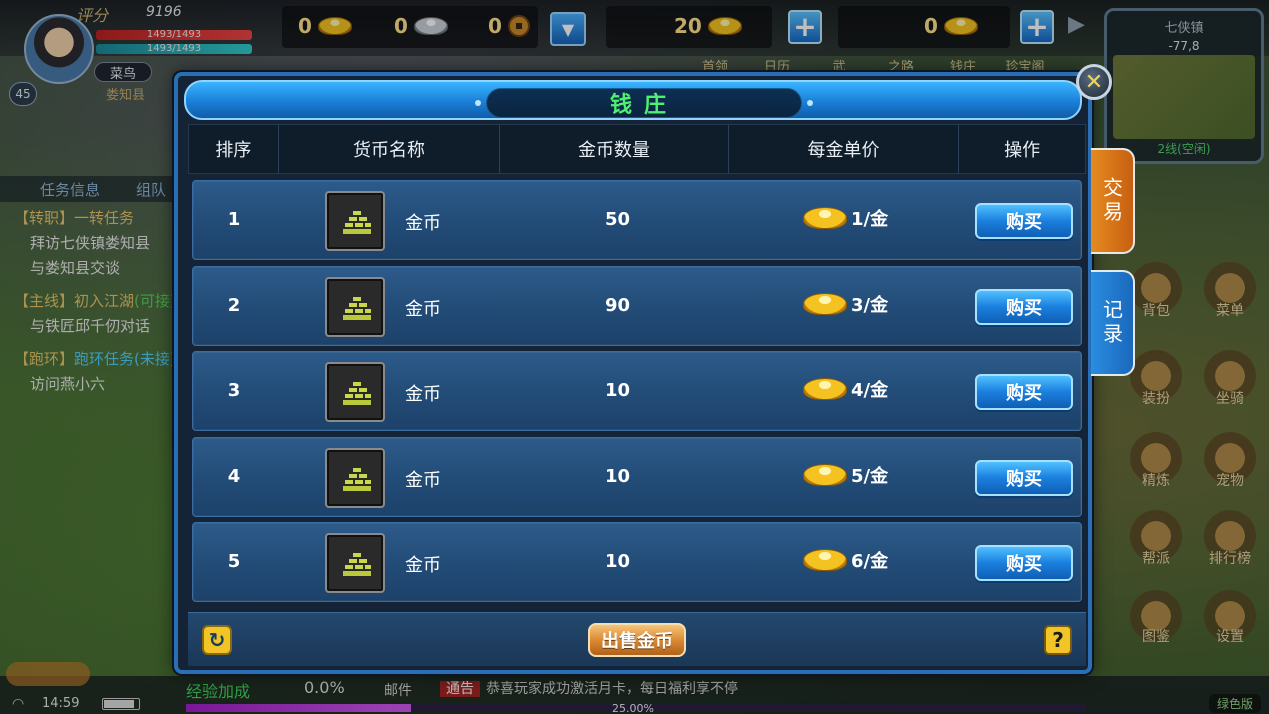 The height and width of the screenshot is (714, 1269). I want to click on header-gold-amount: 金币数量, so click(614, 149).